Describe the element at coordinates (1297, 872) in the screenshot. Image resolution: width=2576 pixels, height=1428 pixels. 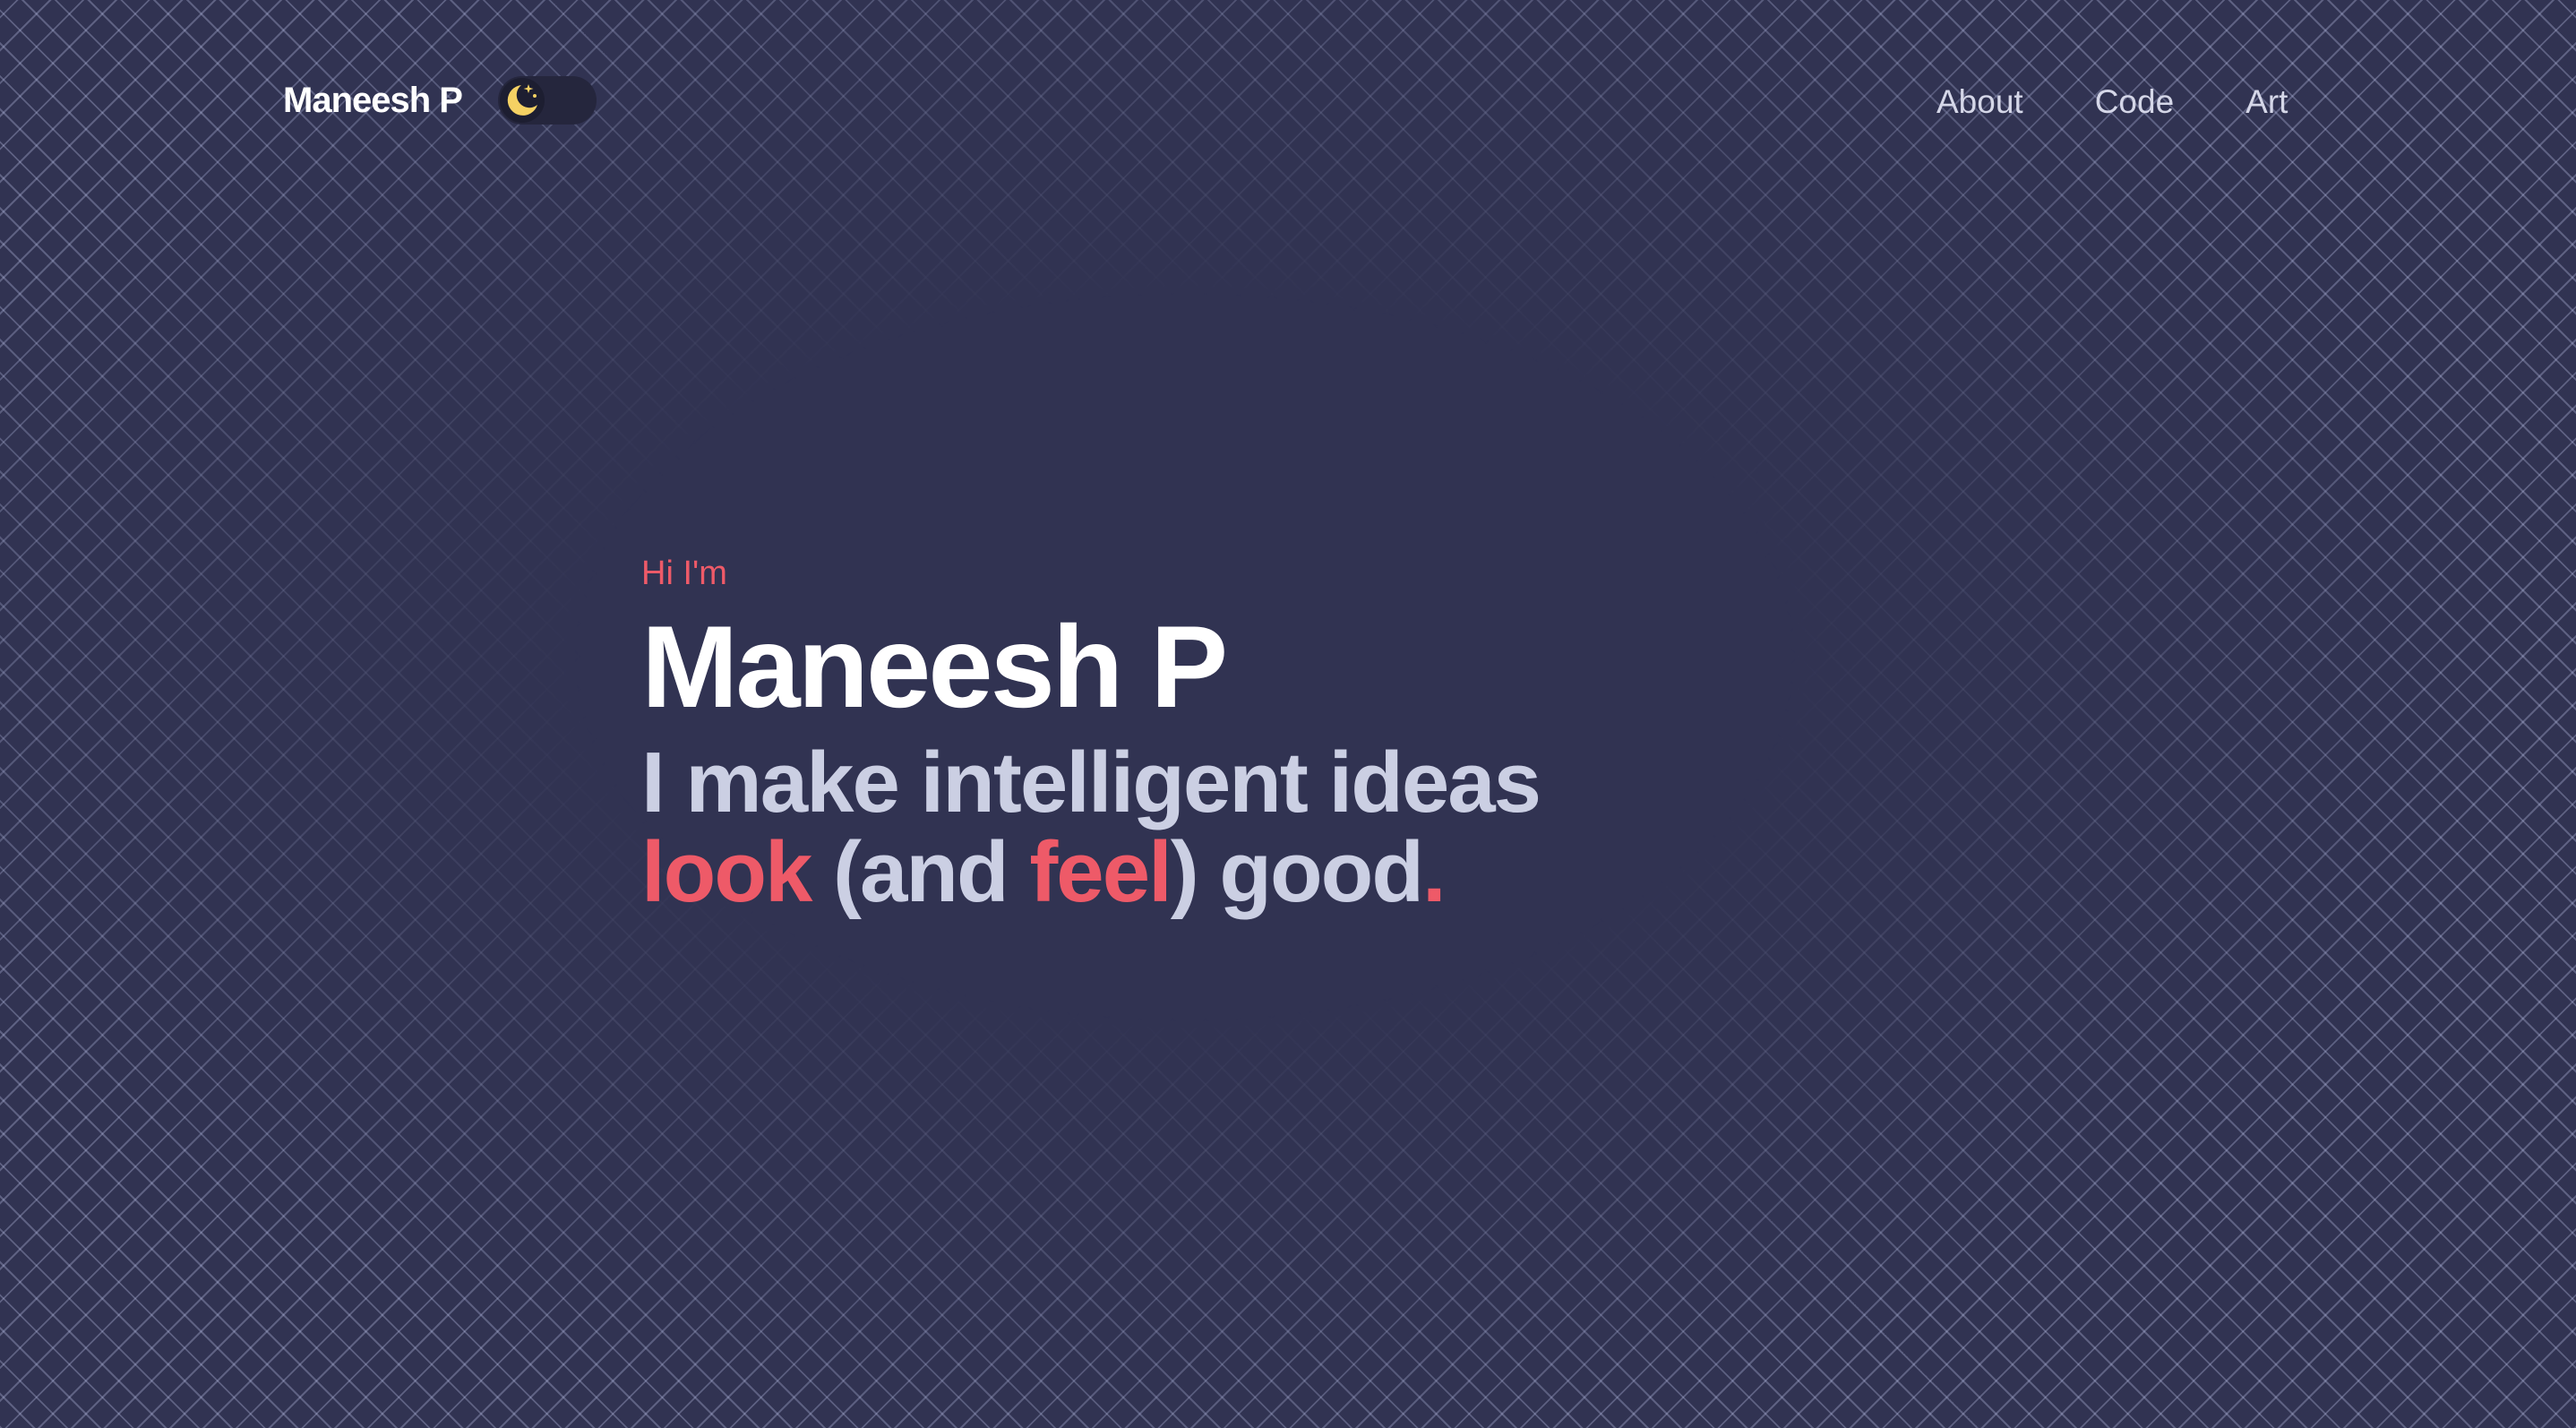
I see `tagline-good: ) good` at that location.